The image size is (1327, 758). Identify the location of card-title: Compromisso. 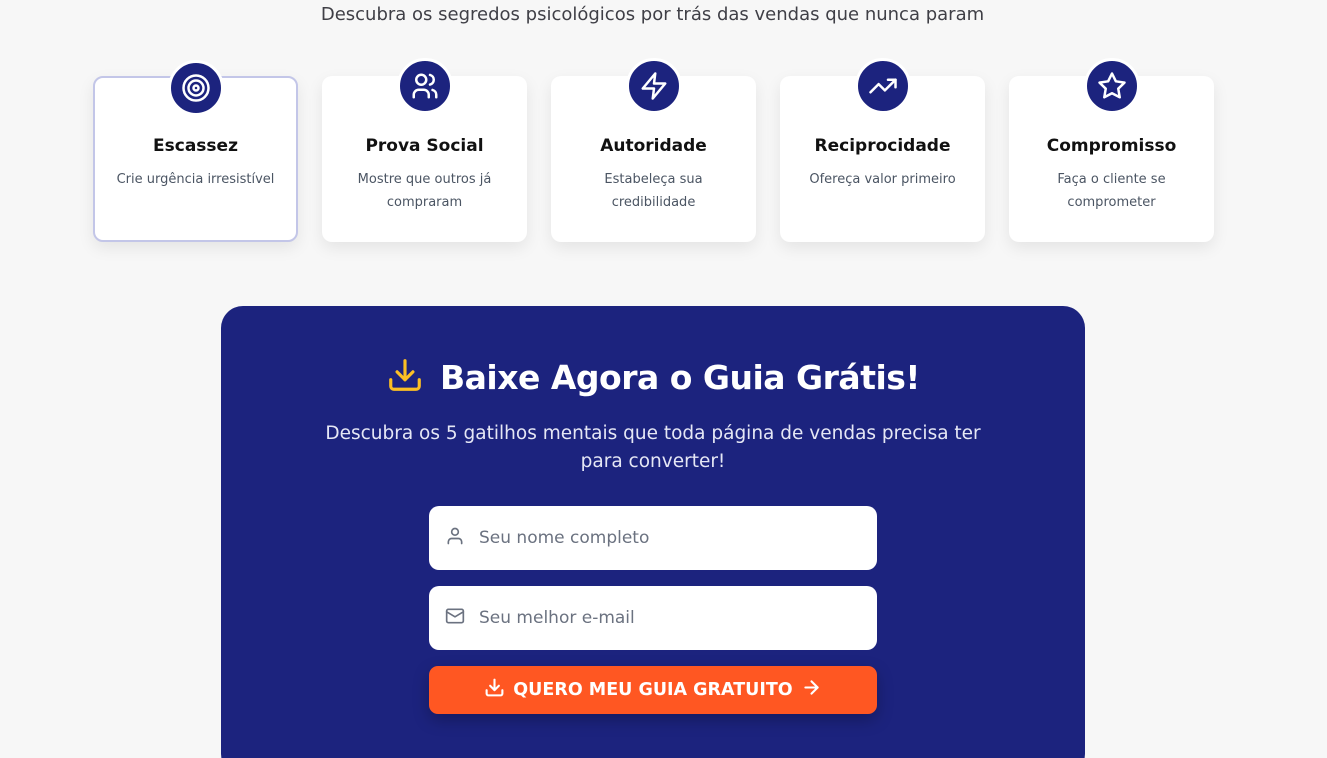
(1111, 146).